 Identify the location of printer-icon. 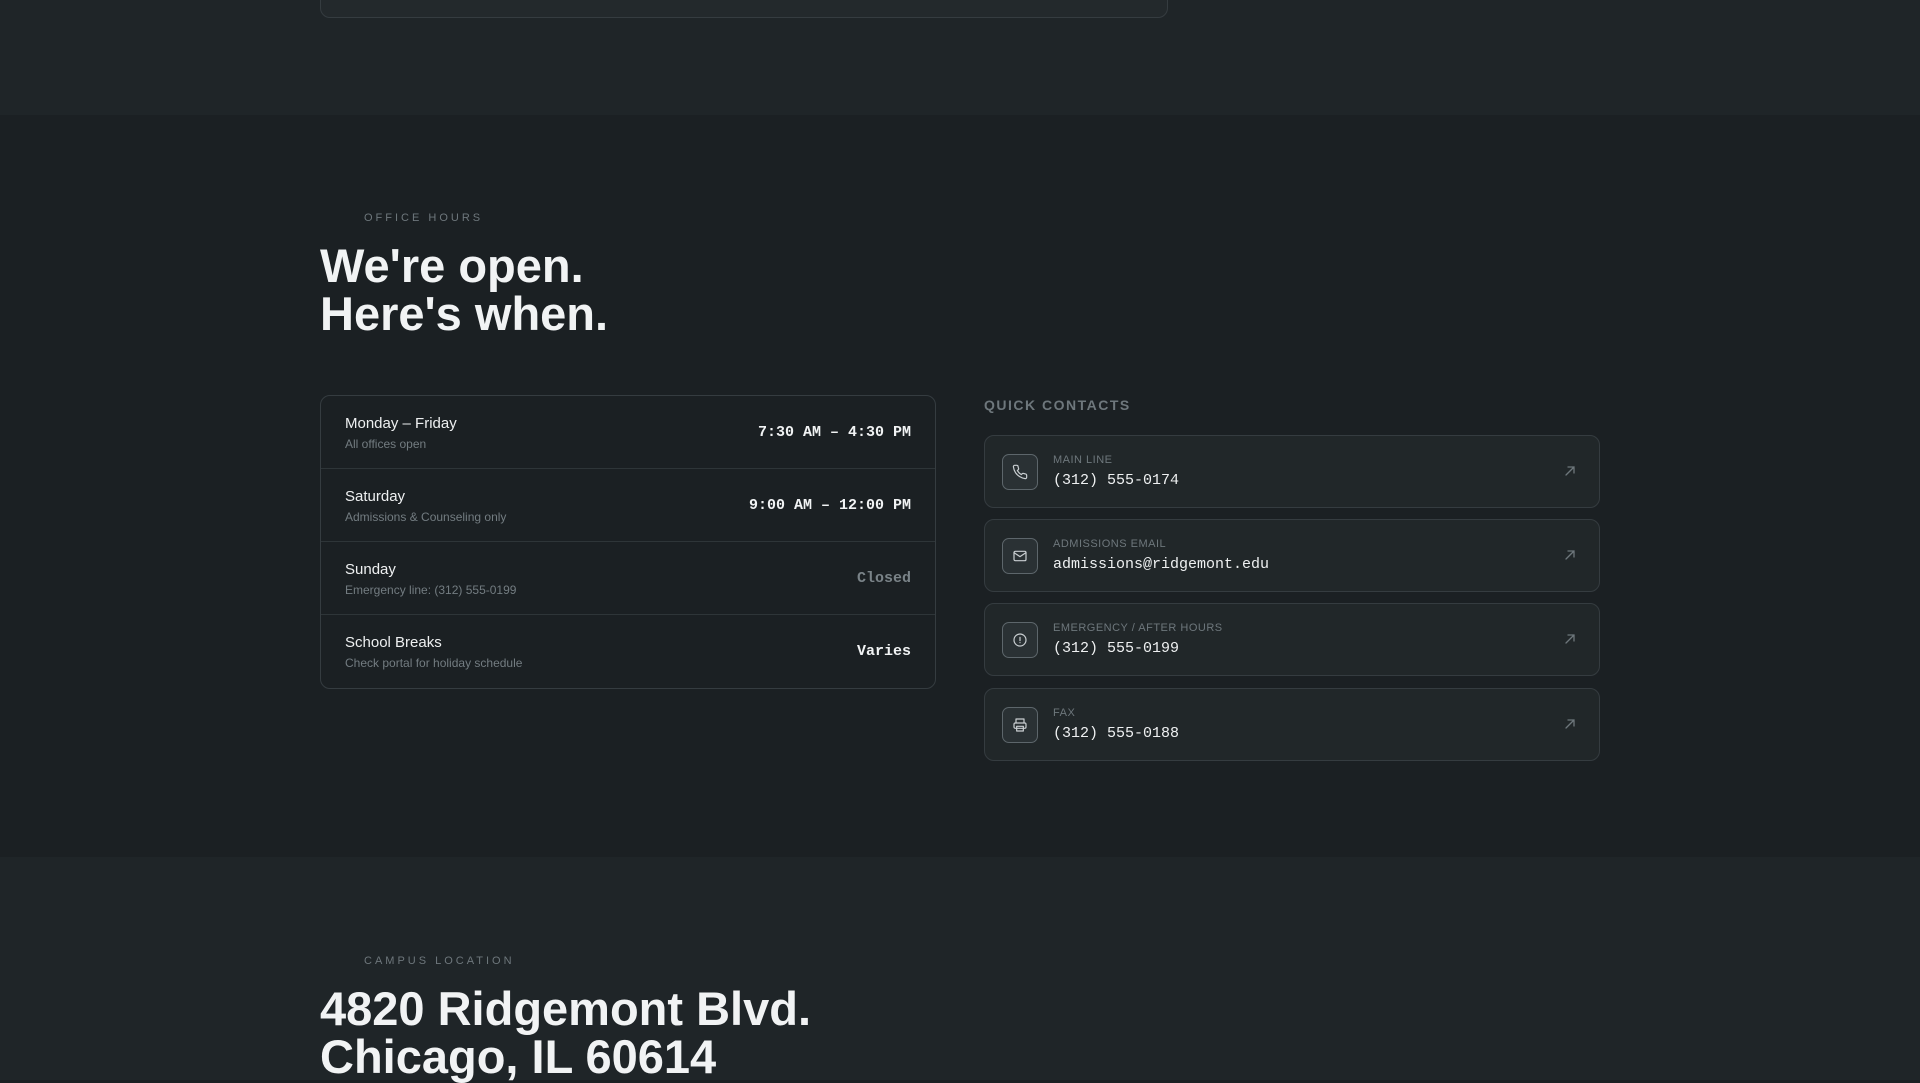
(1020, 725).